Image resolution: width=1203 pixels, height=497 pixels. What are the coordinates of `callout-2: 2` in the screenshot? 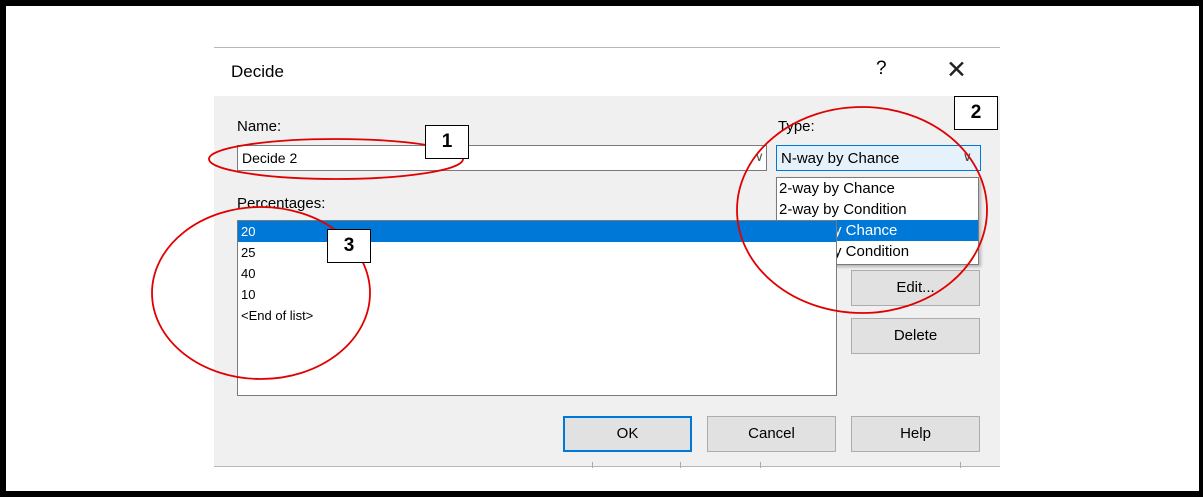 It's located at (976, 113).